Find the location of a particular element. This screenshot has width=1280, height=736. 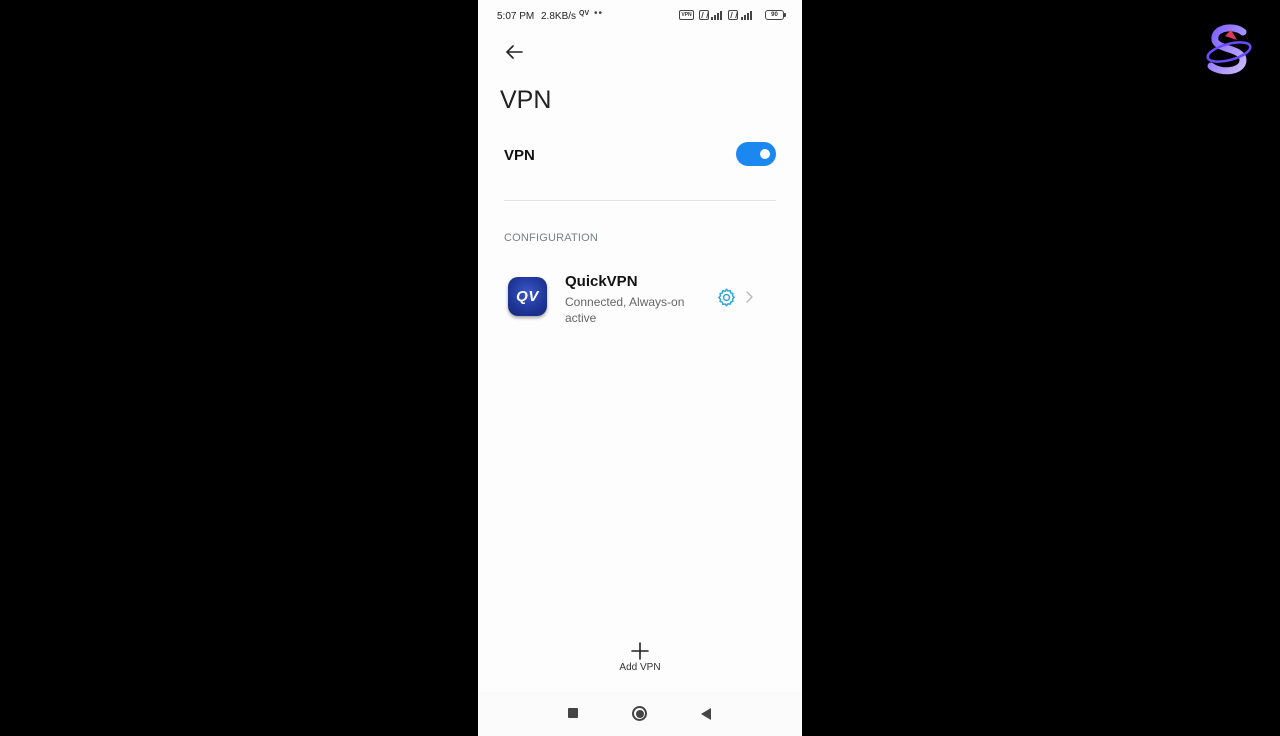

config-status: Connected, Always-on active is located at coordinates (625, 310).